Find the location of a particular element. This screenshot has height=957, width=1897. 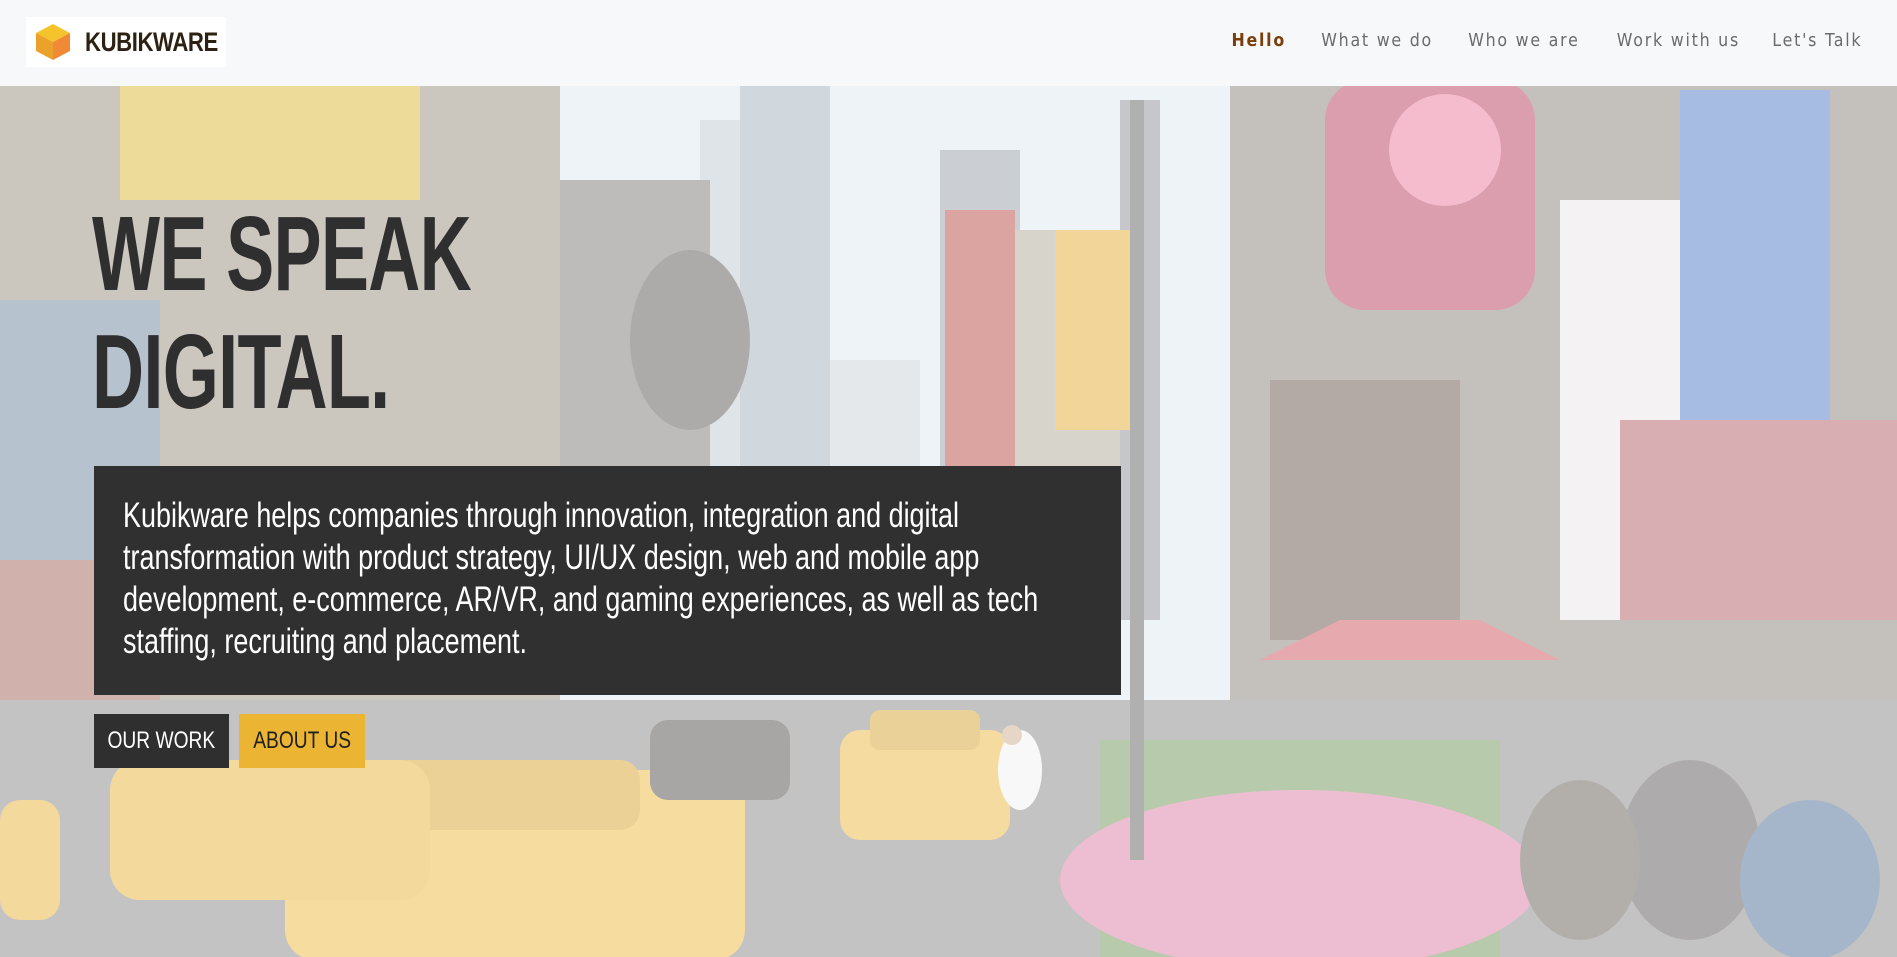

nav-item-lets-talk: Let's Talk is located at coordinates (1817, 40).